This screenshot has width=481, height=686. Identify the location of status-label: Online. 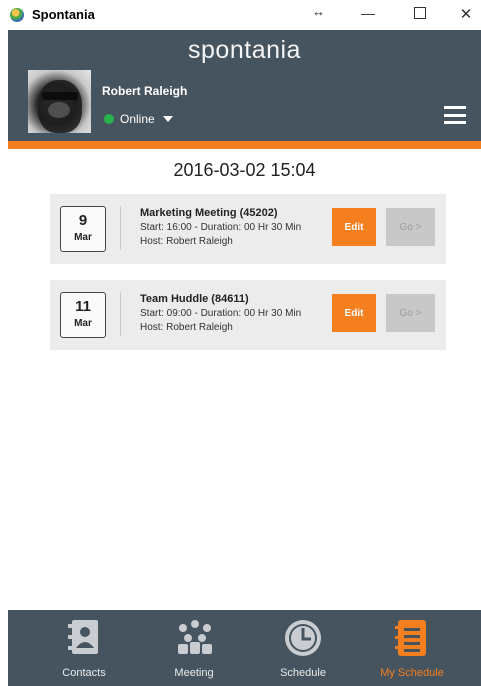
(137, 119).